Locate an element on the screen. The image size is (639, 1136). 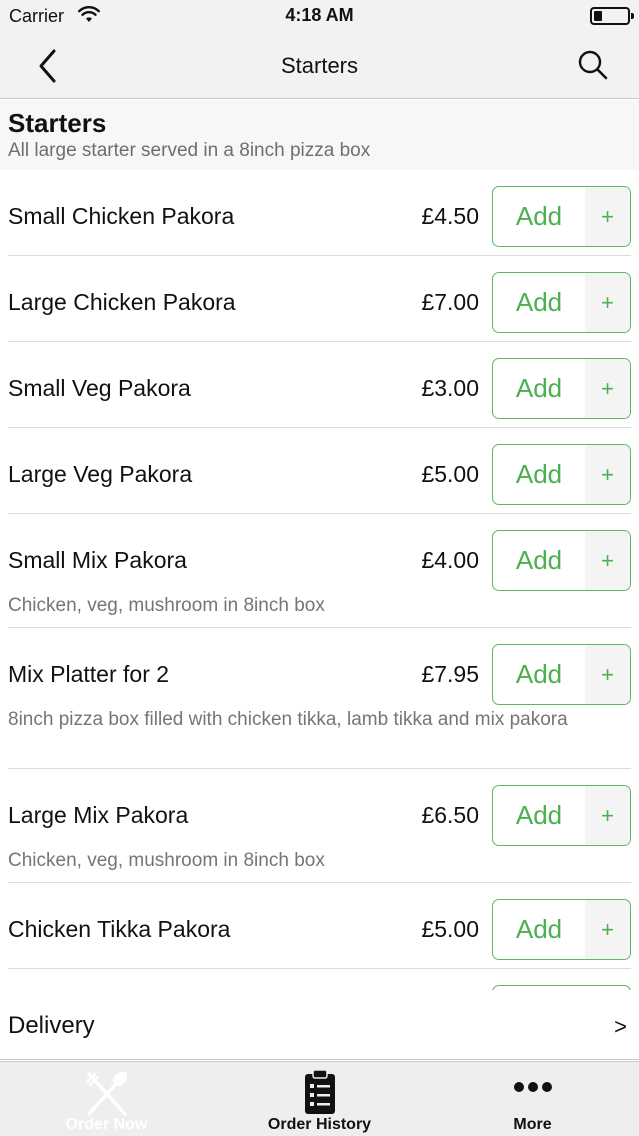
page-title: Starters is located at coordinates (319, 65).